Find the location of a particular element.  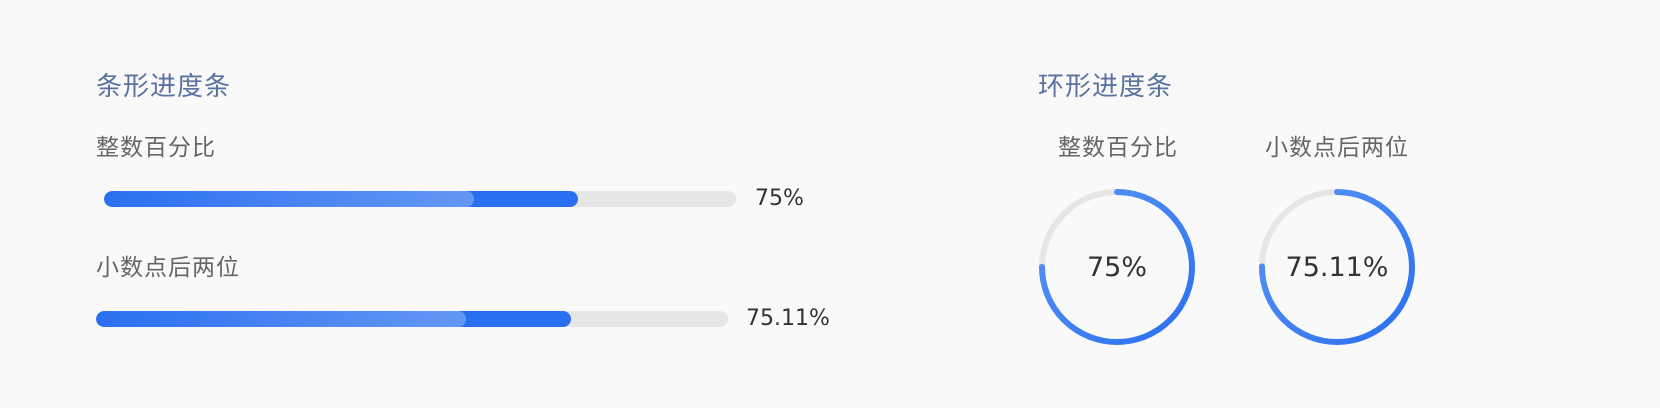

bar-decimal-label: 小数点后两位 is located at coordinates (168, 268).